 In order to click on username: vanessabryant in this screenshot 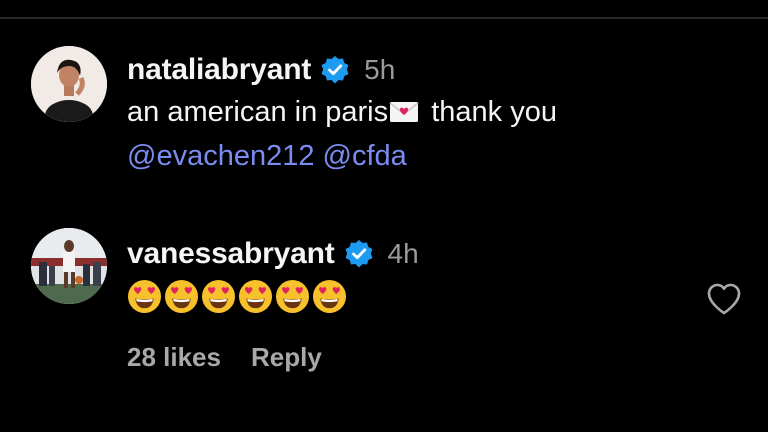, I will do `click(231, 254)`.